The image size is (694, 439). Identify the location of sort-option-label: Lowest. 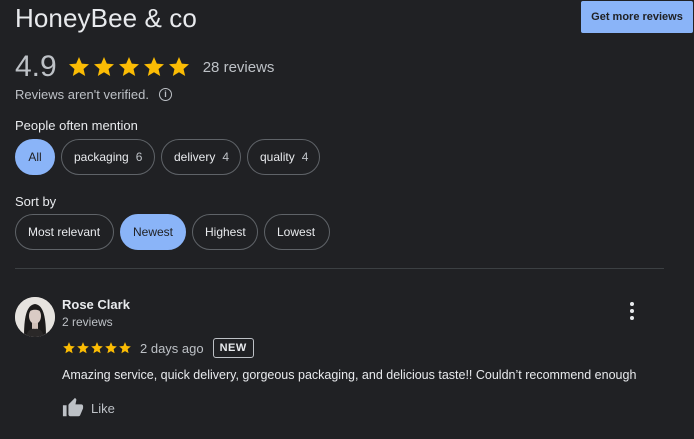
(296, 232).